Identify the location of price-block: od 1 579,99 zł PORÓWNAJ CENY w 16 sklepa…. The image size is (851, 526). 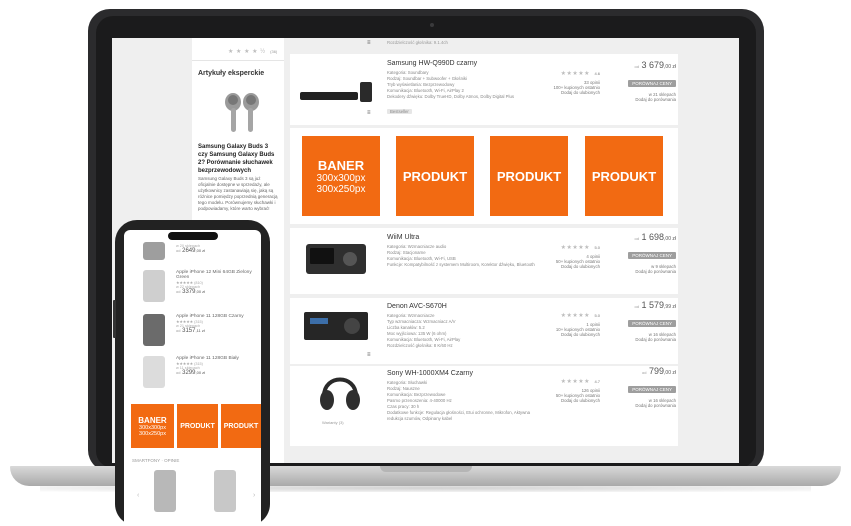
(644, 321).